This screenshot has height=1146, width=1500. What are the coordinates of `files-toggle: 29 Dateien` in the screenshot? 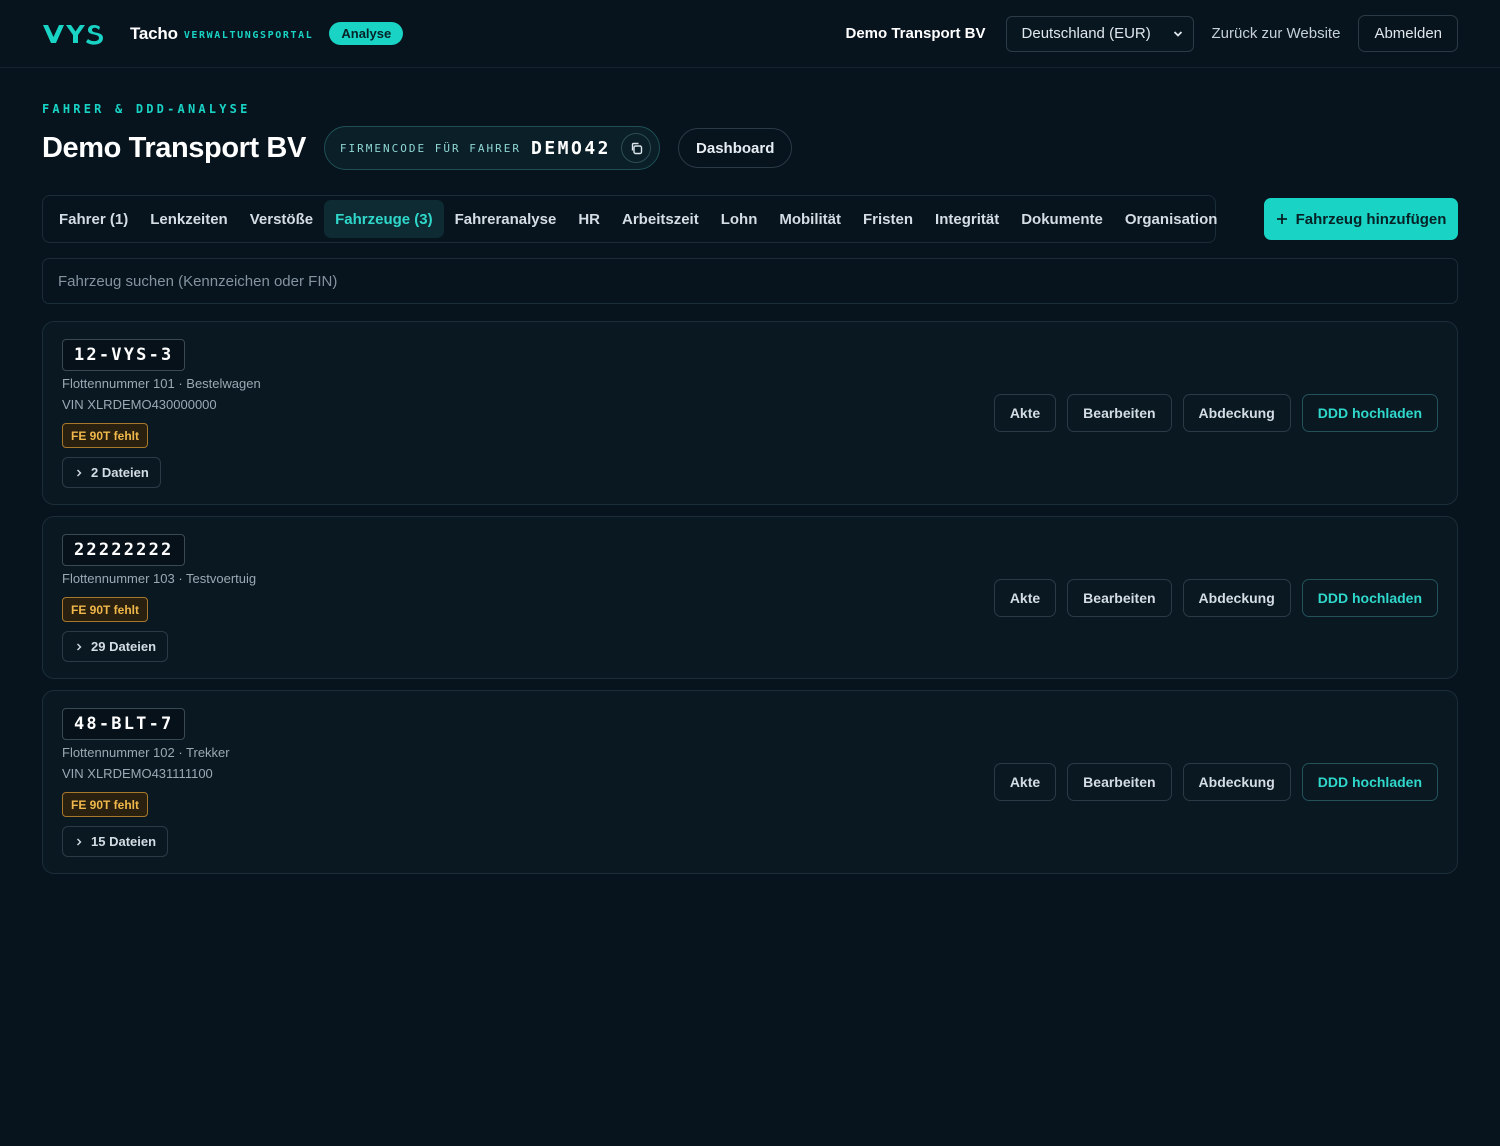 It's located at (115, 646).